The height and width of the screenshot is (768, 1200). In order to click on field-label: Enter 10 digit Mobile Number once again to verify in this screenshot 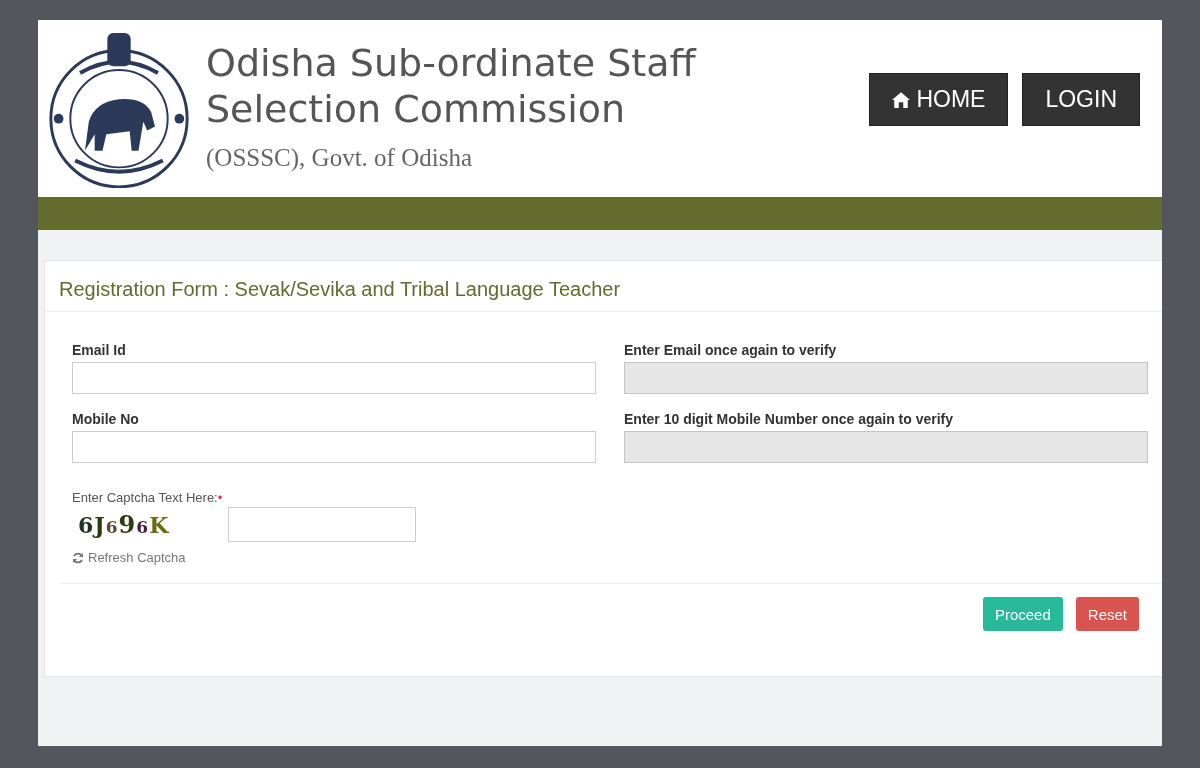, I will do `click(789, 419)`.